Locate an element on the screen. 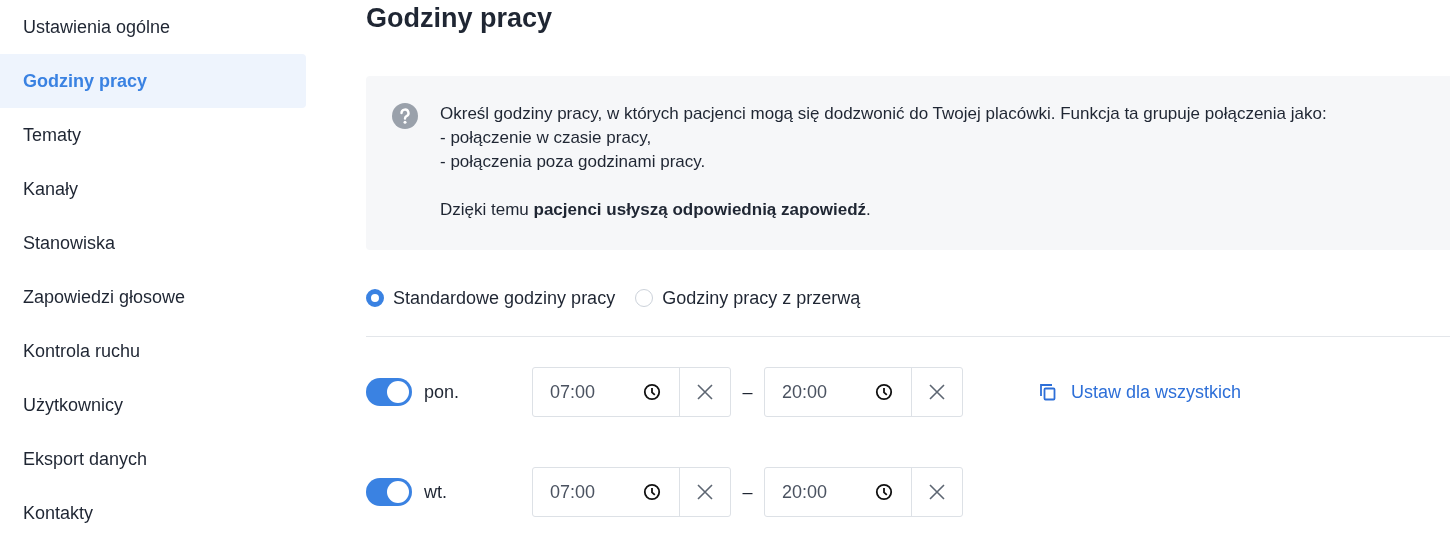 This screenshot has width=1450, height=546. info-text: - połączenia poza godzinami pracy. is located at coordinates (573, 162).